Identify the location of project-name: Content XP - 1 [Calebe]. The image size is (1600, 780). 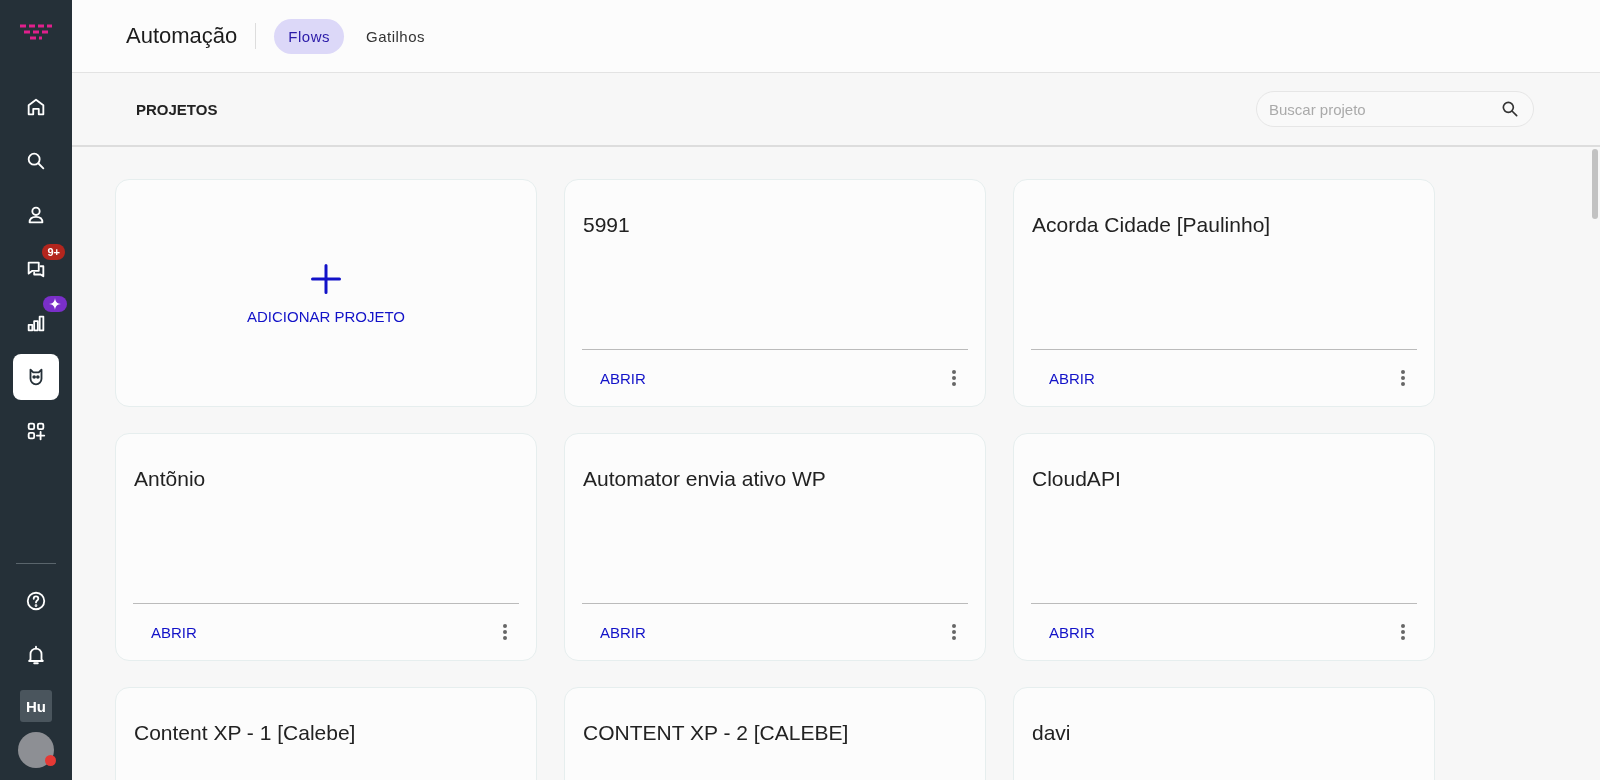
(245, 733).